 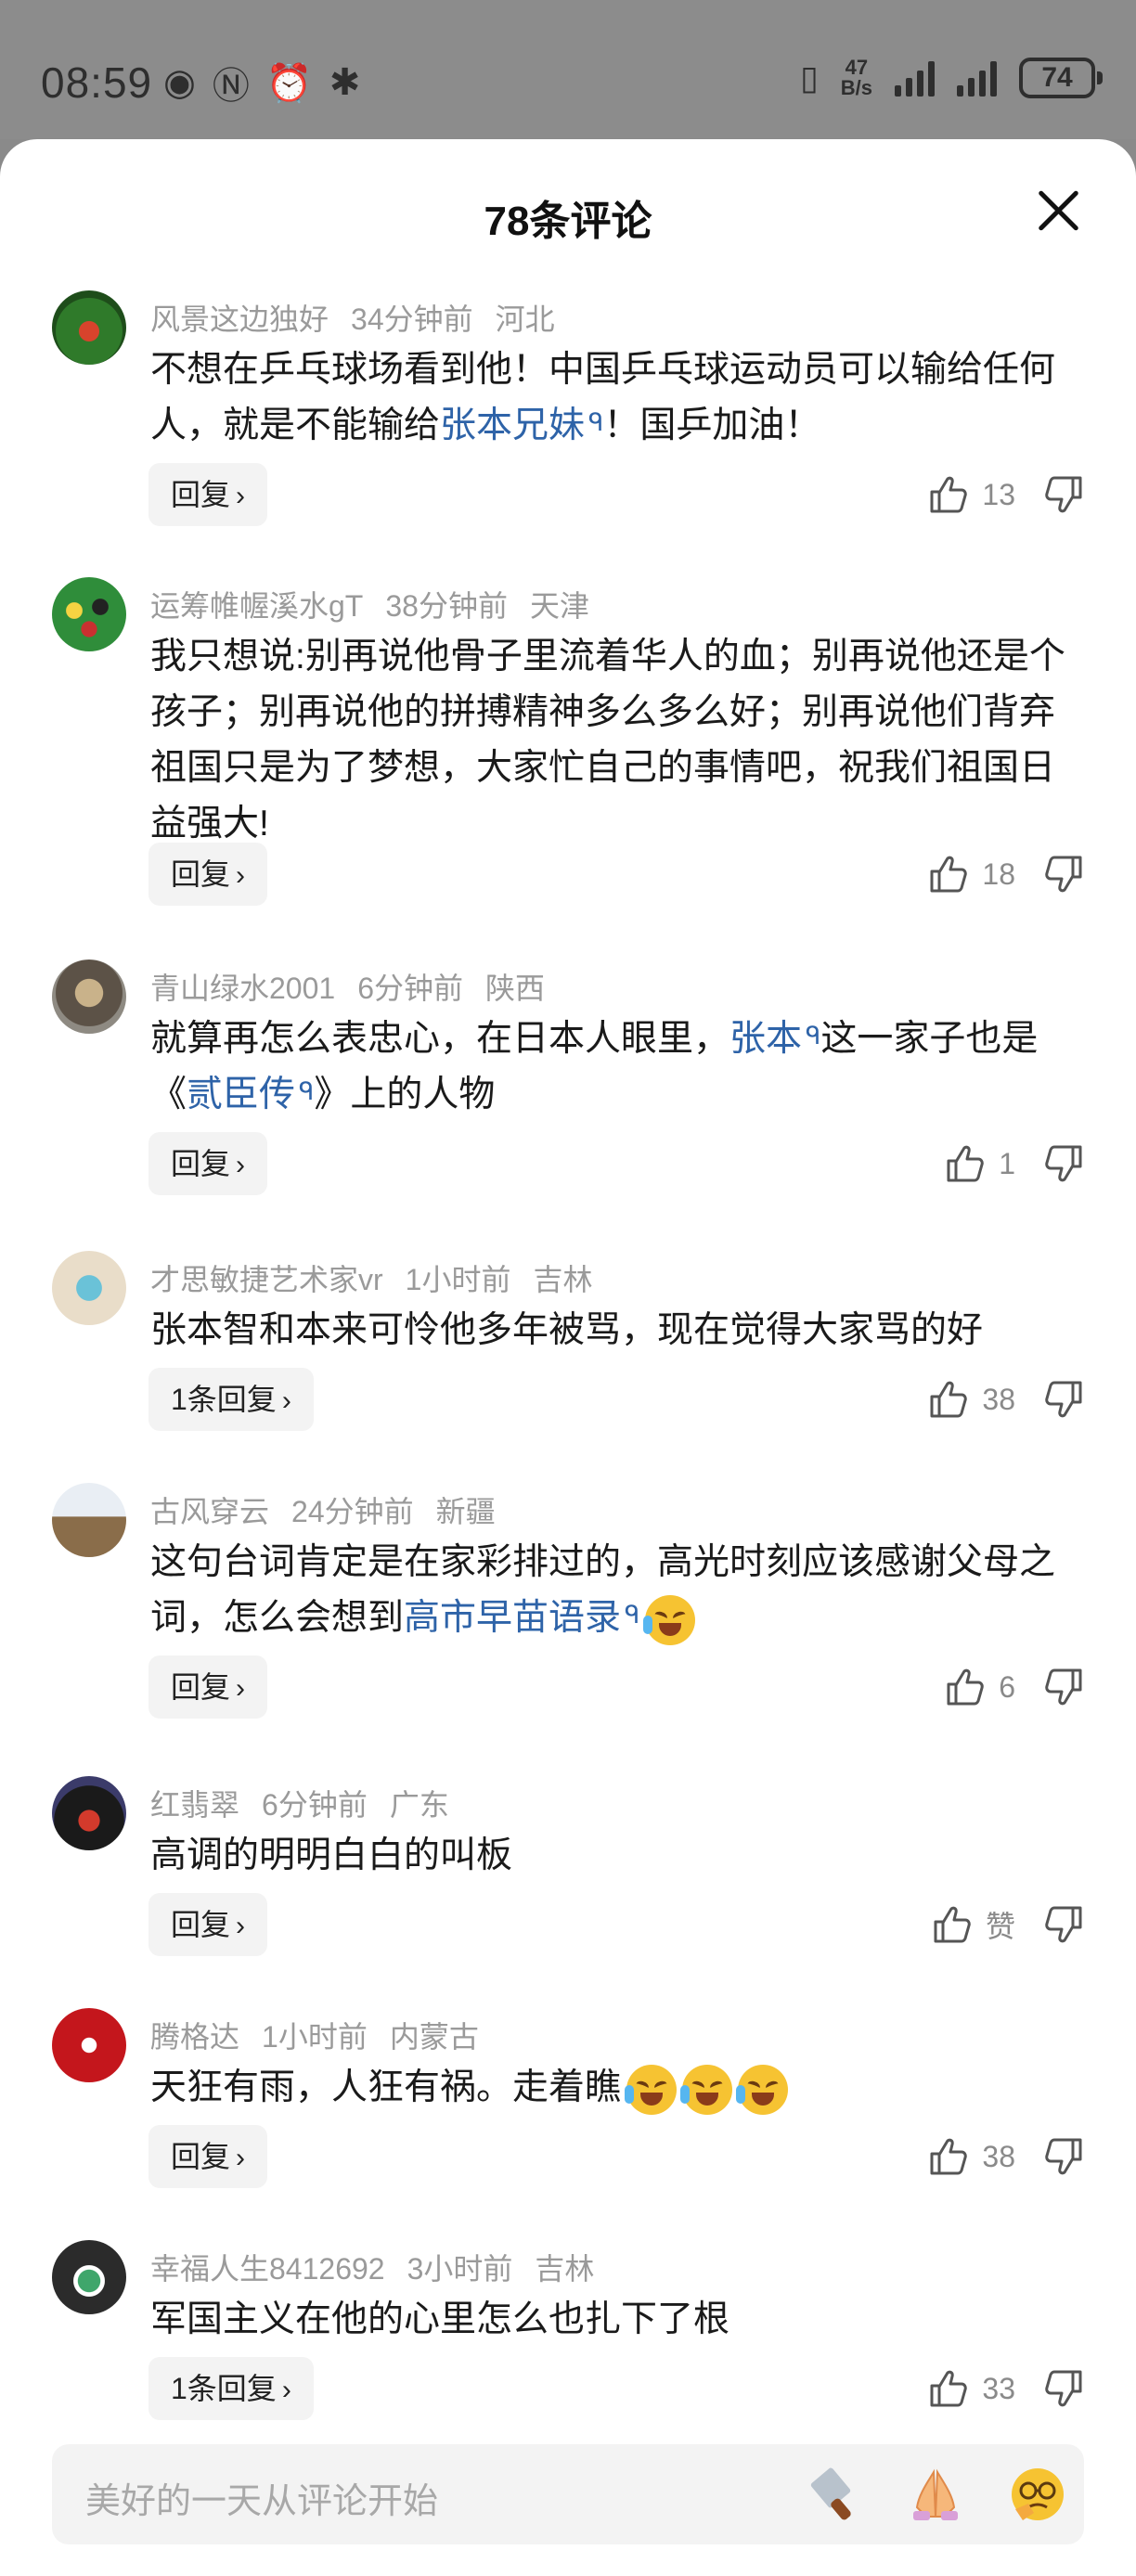 I want to click on battery-icon: 74, so click(x=1061, y=78).